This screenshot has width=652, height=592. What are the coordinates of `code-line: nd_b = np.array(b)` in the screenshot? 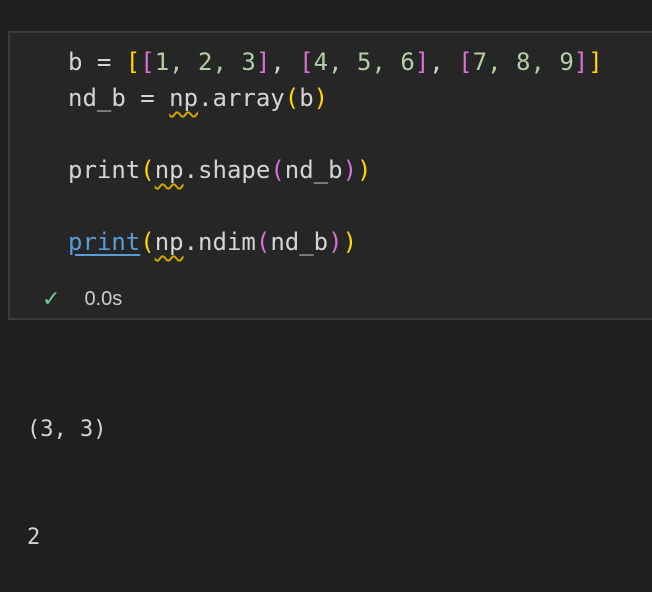 It's located at (335, 98).